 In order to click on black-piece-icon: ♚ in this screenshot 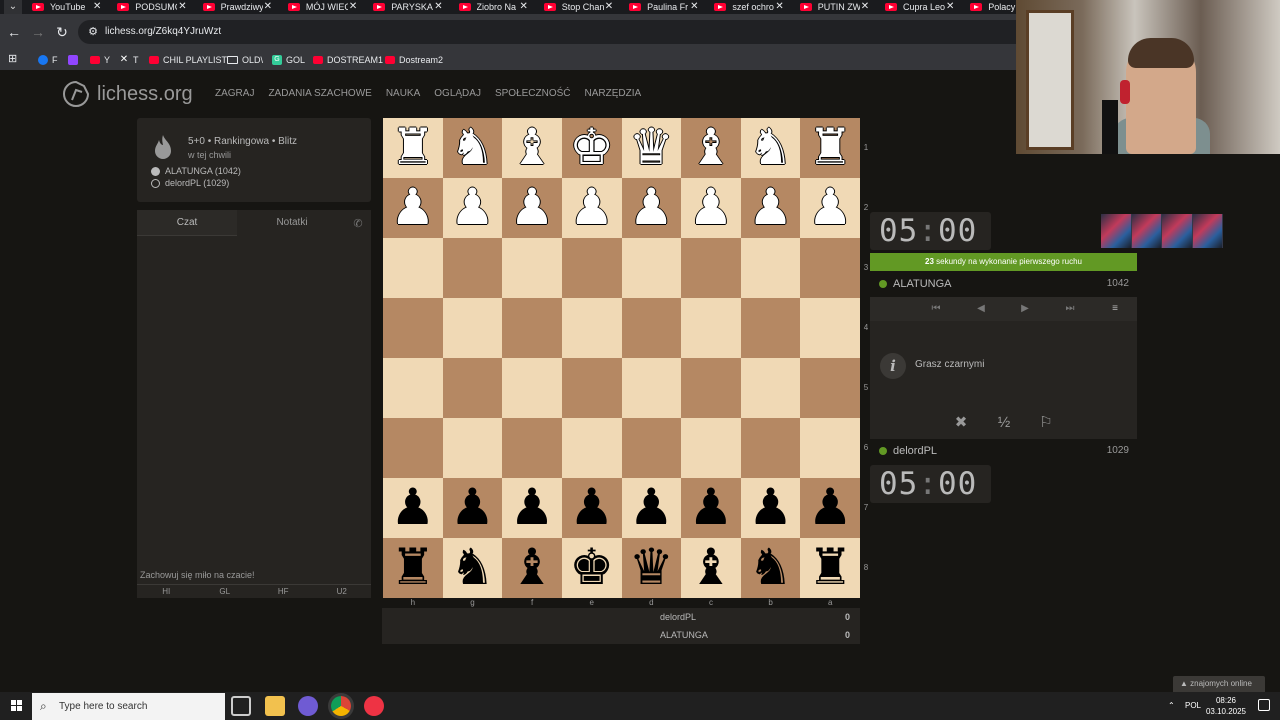, I will do `click(592, 568)`.